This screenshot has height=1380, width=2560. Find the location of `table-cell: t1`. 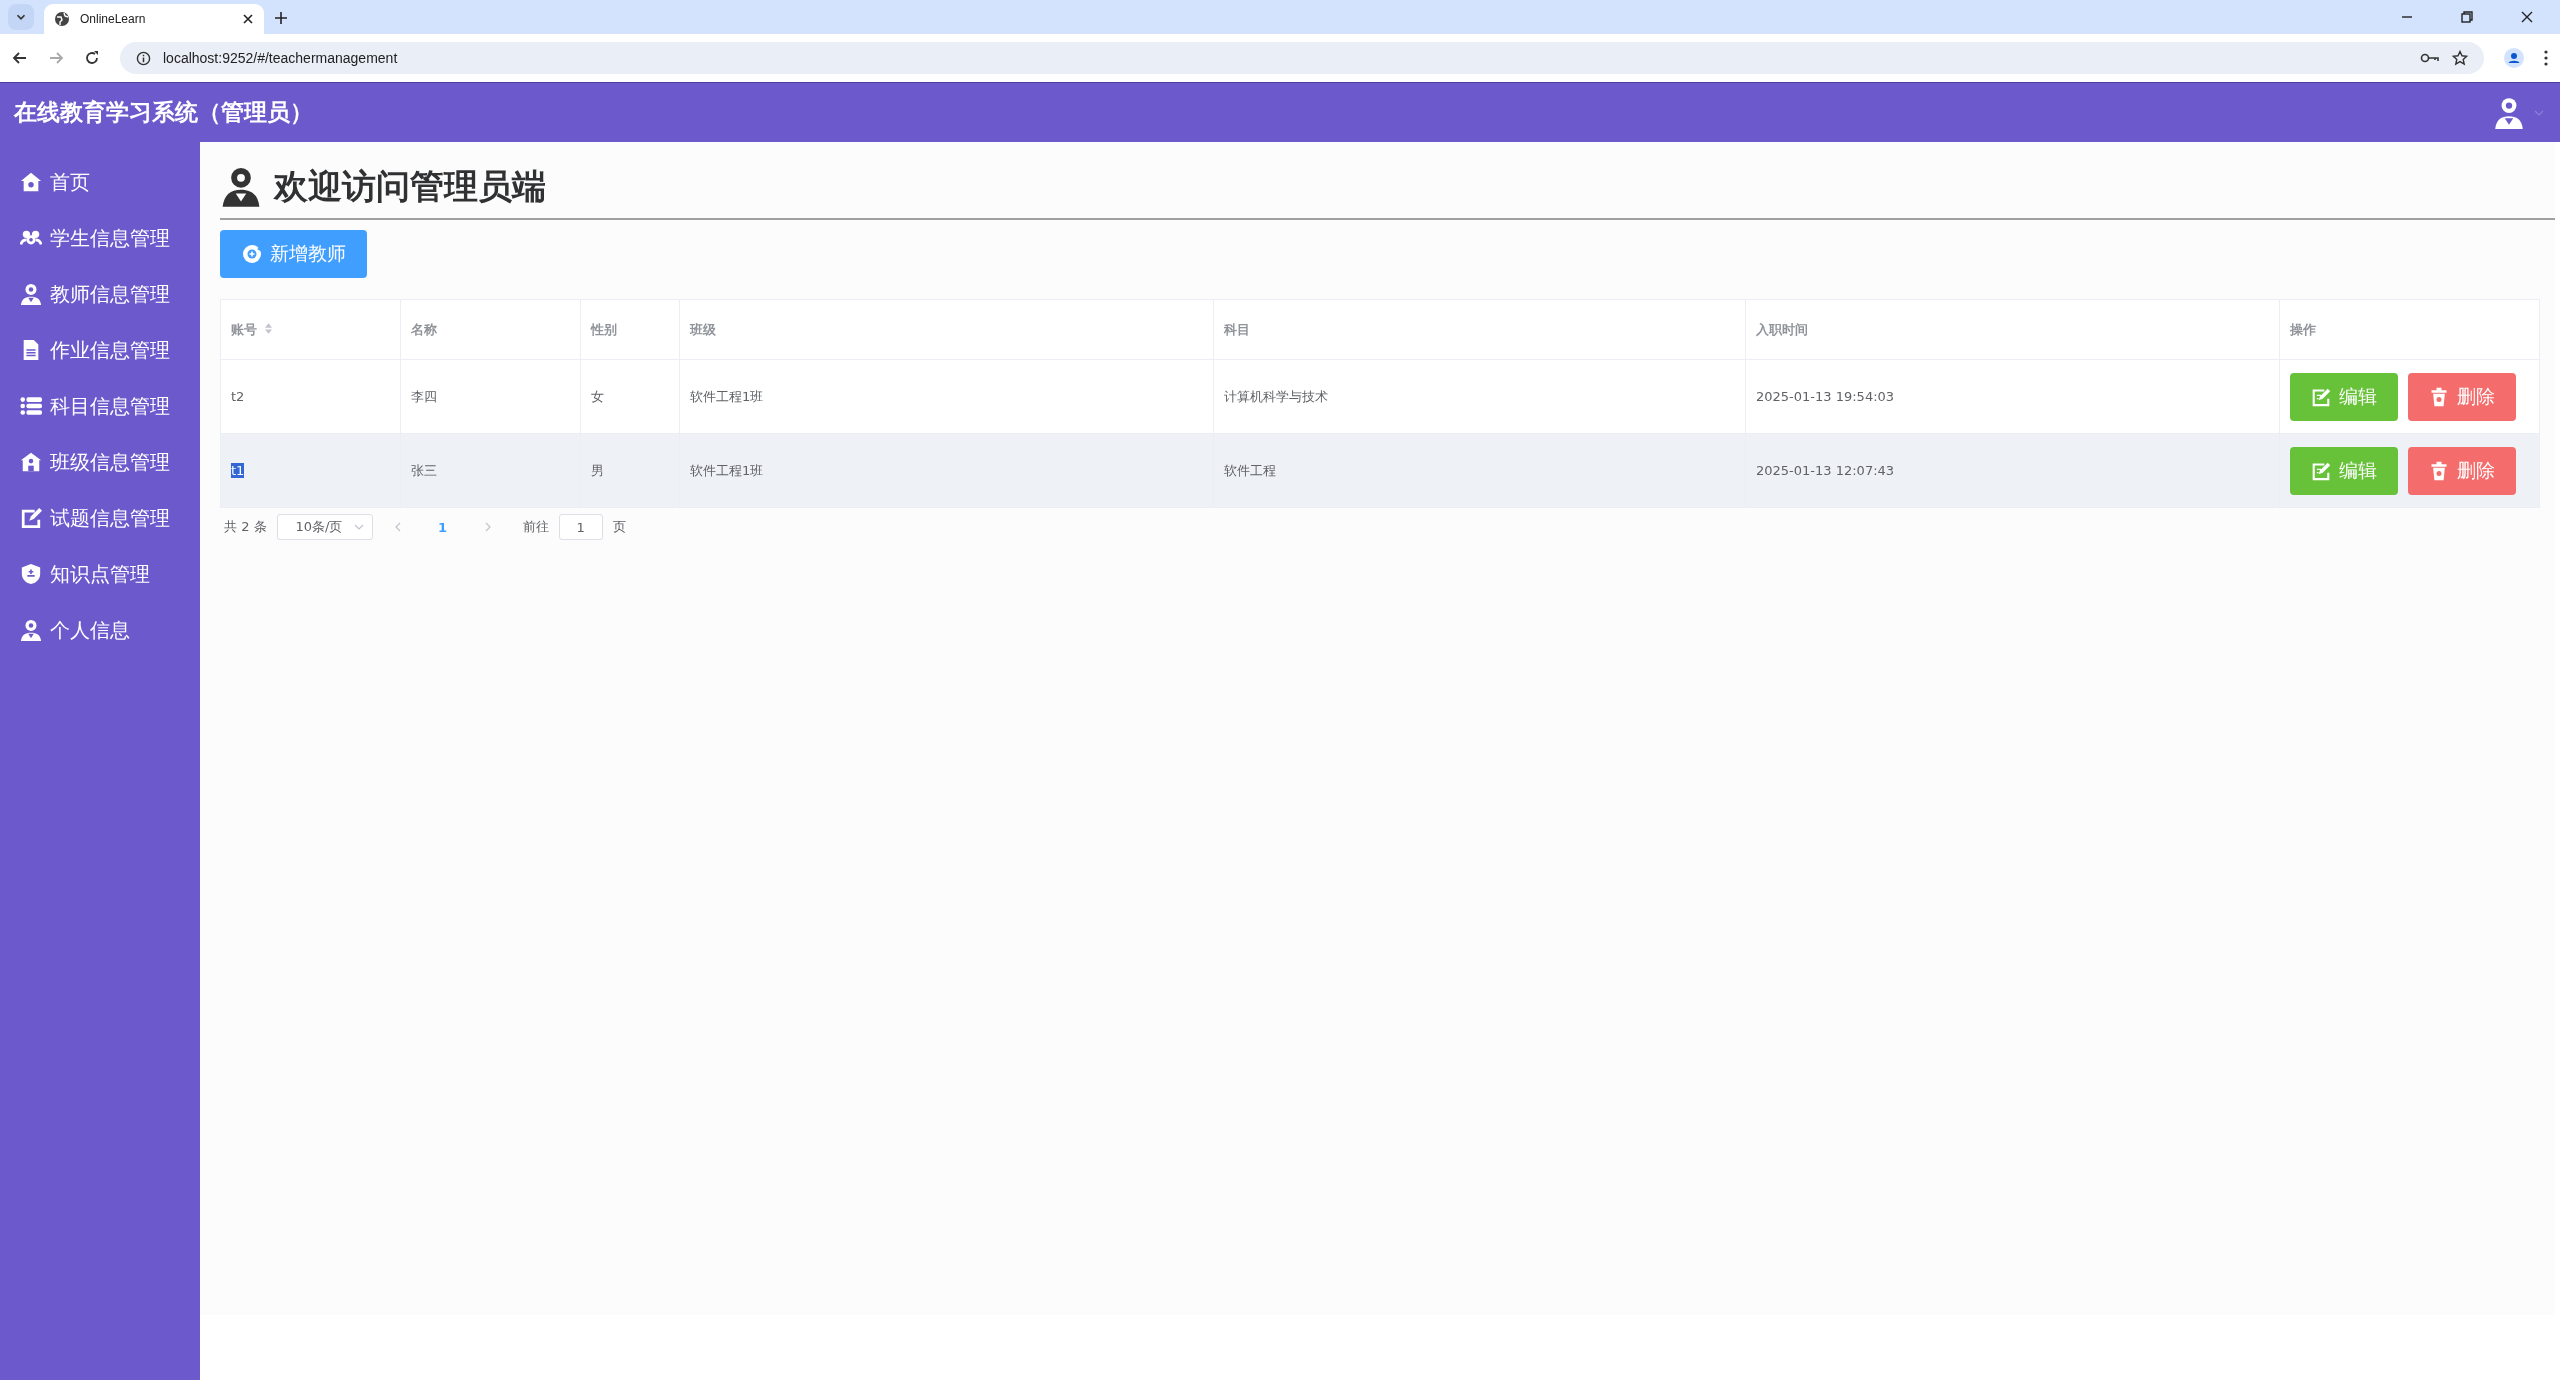

table-cell: t1 is located at coordinates (238, 470).